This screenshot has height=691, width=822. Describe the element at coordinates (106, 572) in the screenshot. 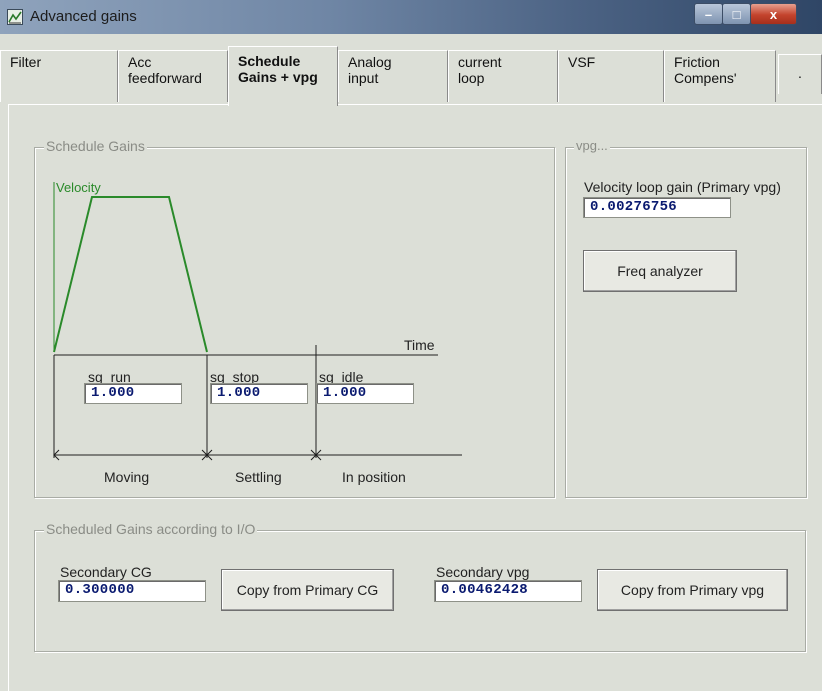

I see `secondary-cg-label: Secondary CG` at that location.